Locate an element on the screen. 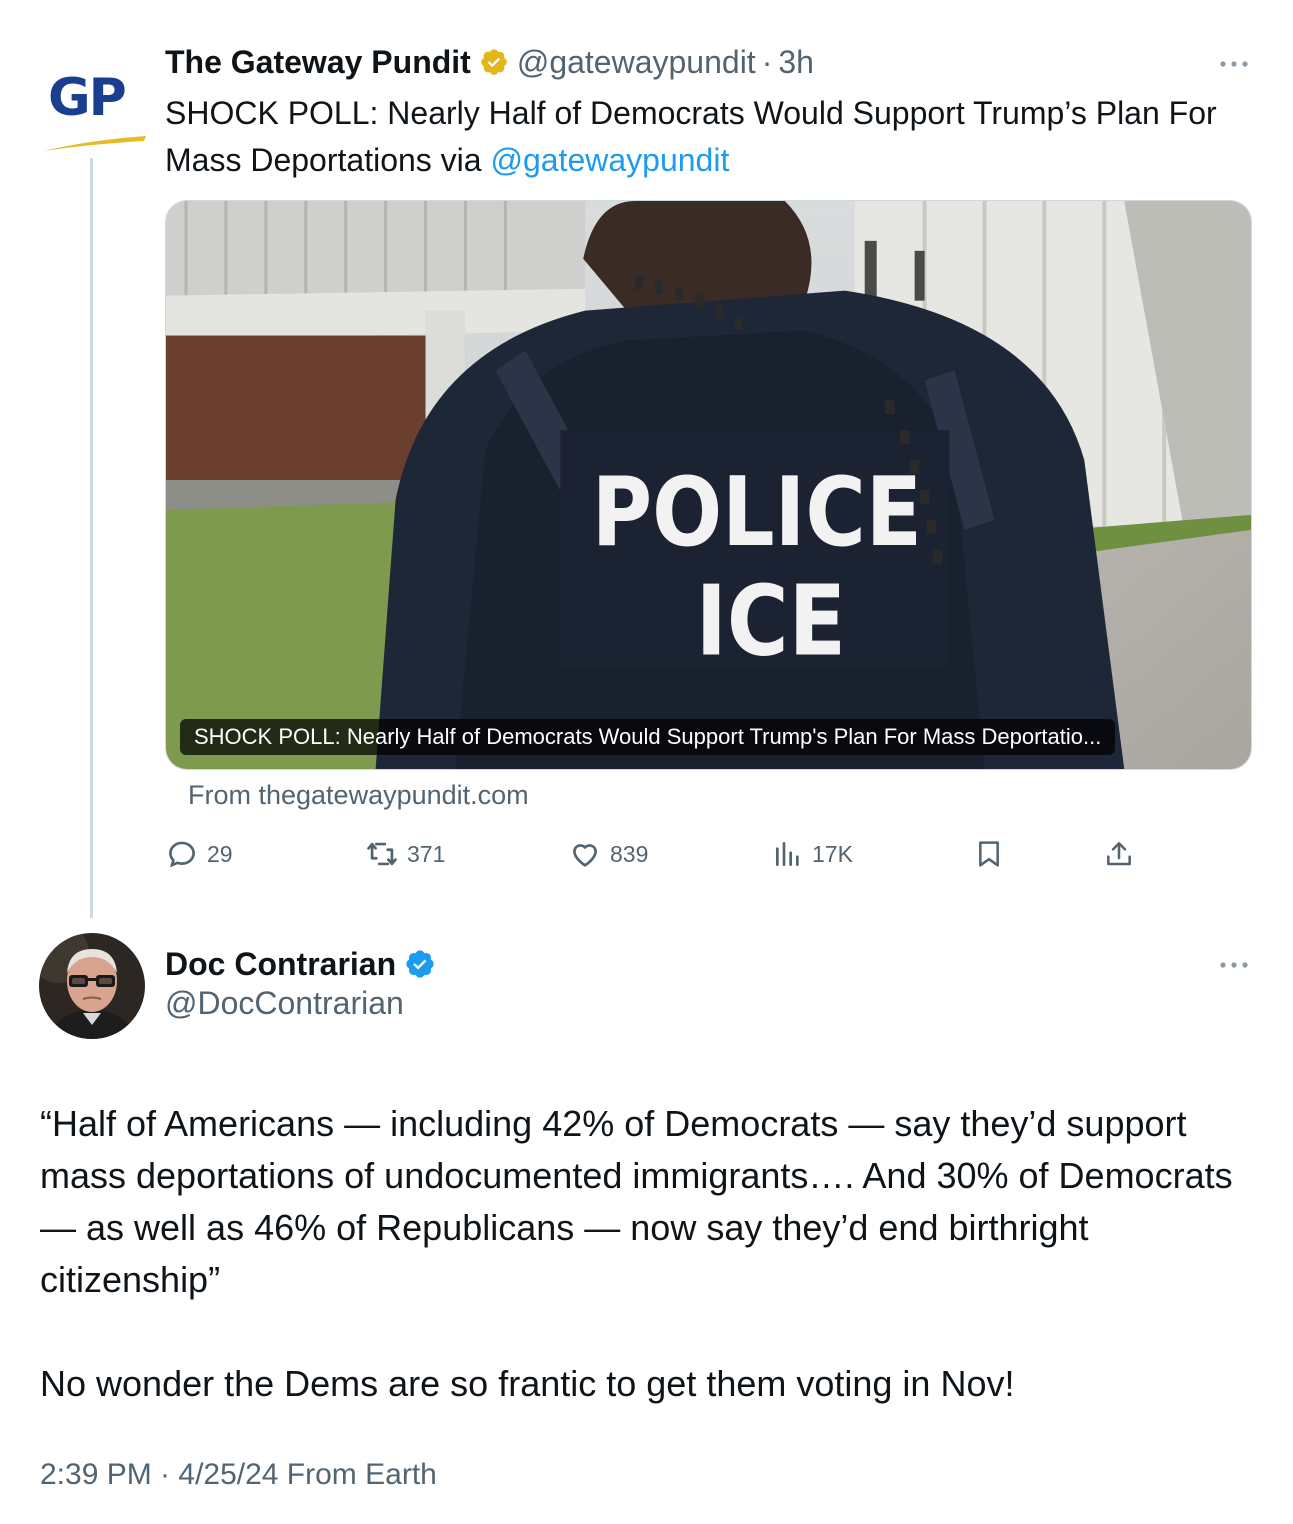 Image resolution: width=1293 pixels, height=1524 pixels. avatar-portrait is located at coordinates (92, 986).